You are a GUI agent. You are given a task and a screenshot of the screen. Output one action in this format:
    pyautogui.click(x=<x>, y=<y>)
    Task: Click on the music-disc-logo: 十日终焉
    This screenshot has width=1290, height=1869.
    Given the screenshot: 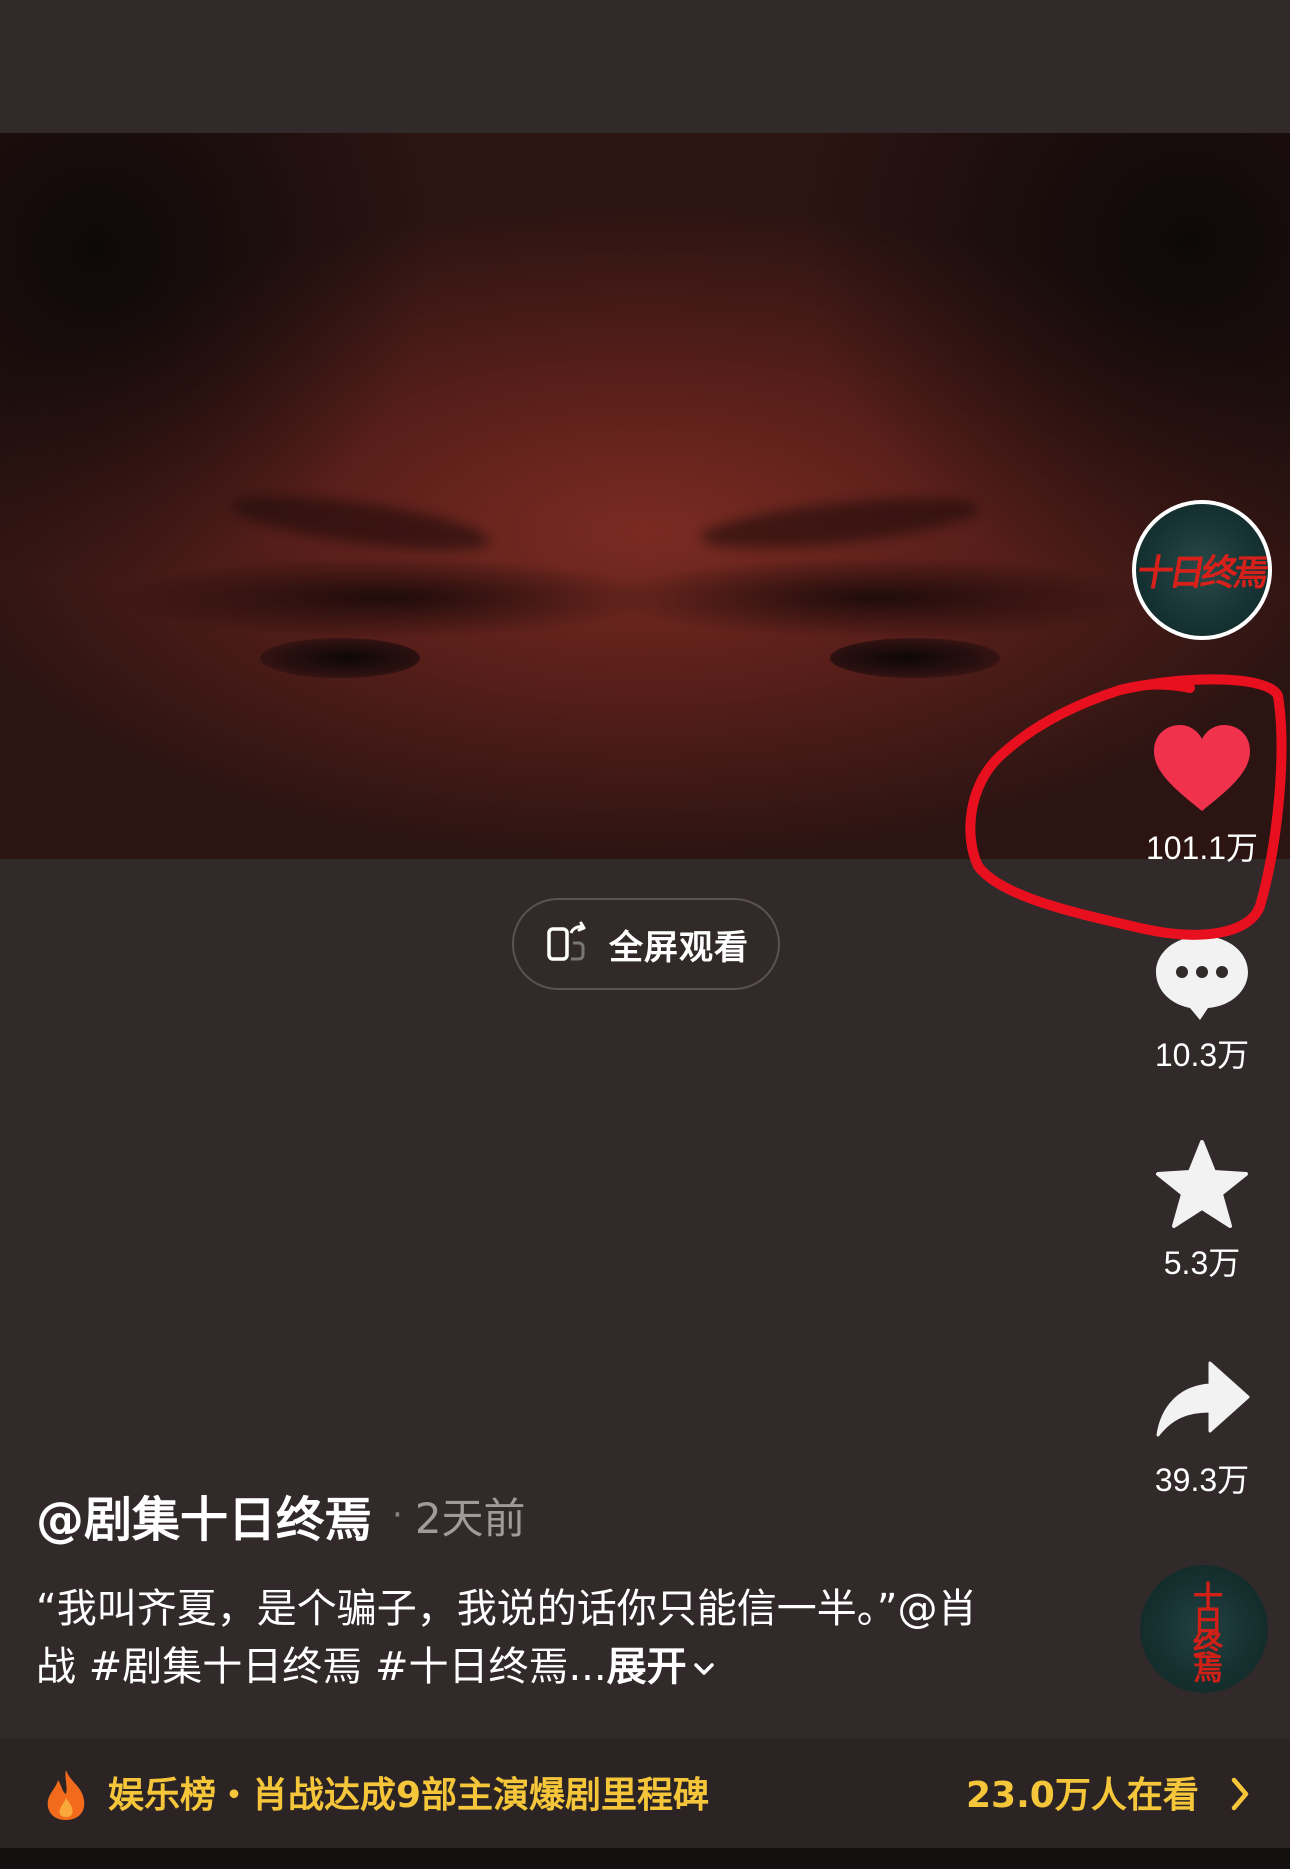 What is the action you would take?
    pyautogui.click(x=1204, y=1629)
    